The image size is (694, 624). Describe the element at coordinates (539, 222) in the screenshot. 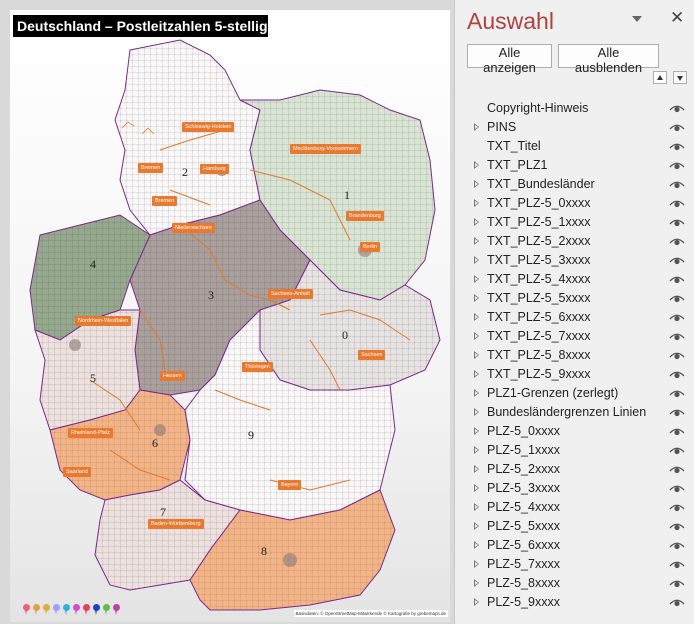

I see `layer-label: TXT_PLZ-5_1xxxx` at that location.